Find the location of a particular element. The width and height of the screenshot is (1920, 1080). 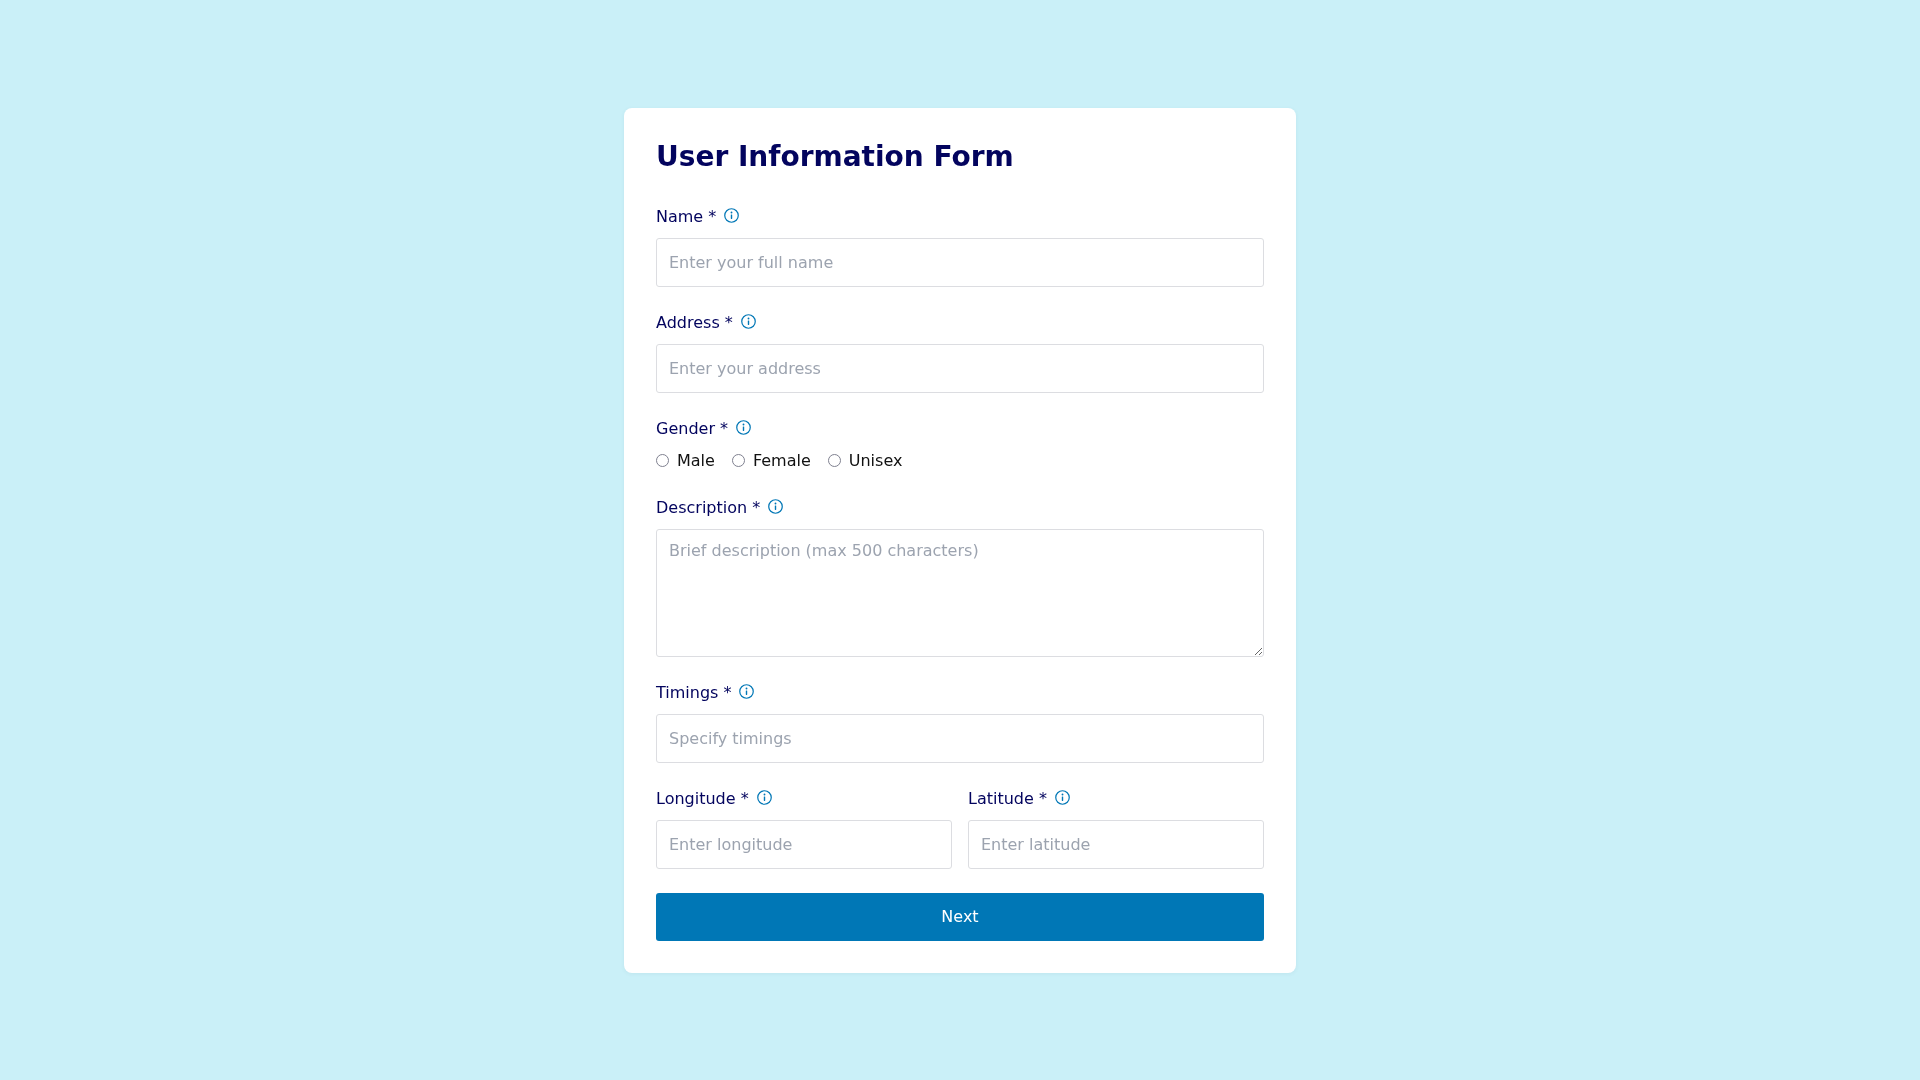

text-input: Specify timings is located at coordinates (960, 738).